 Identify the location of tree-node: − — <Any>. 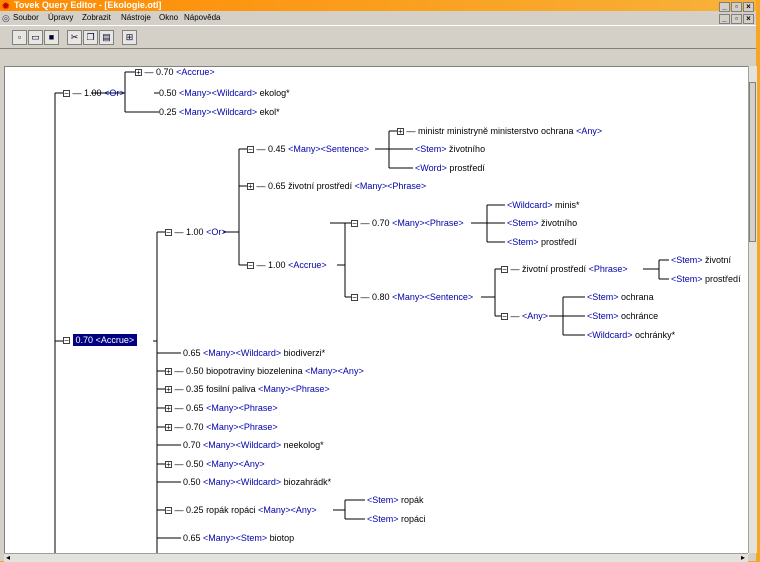
(524, 316).